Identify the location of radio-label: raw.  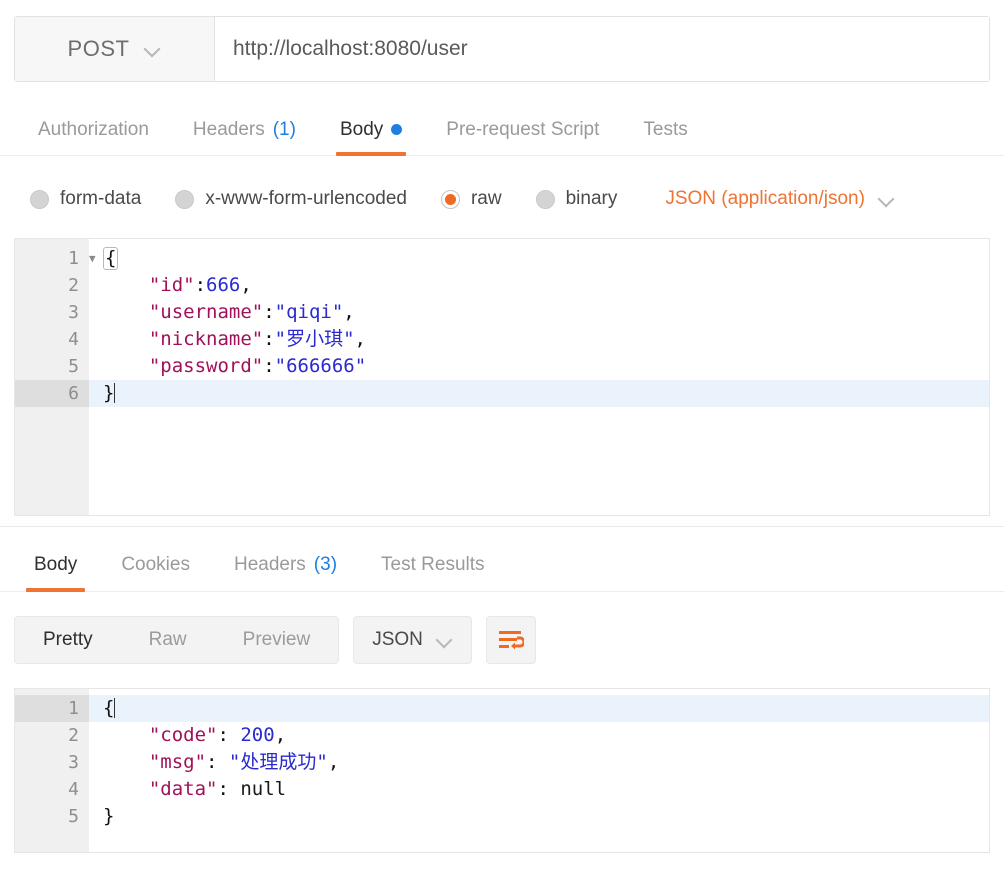
(486, 198).